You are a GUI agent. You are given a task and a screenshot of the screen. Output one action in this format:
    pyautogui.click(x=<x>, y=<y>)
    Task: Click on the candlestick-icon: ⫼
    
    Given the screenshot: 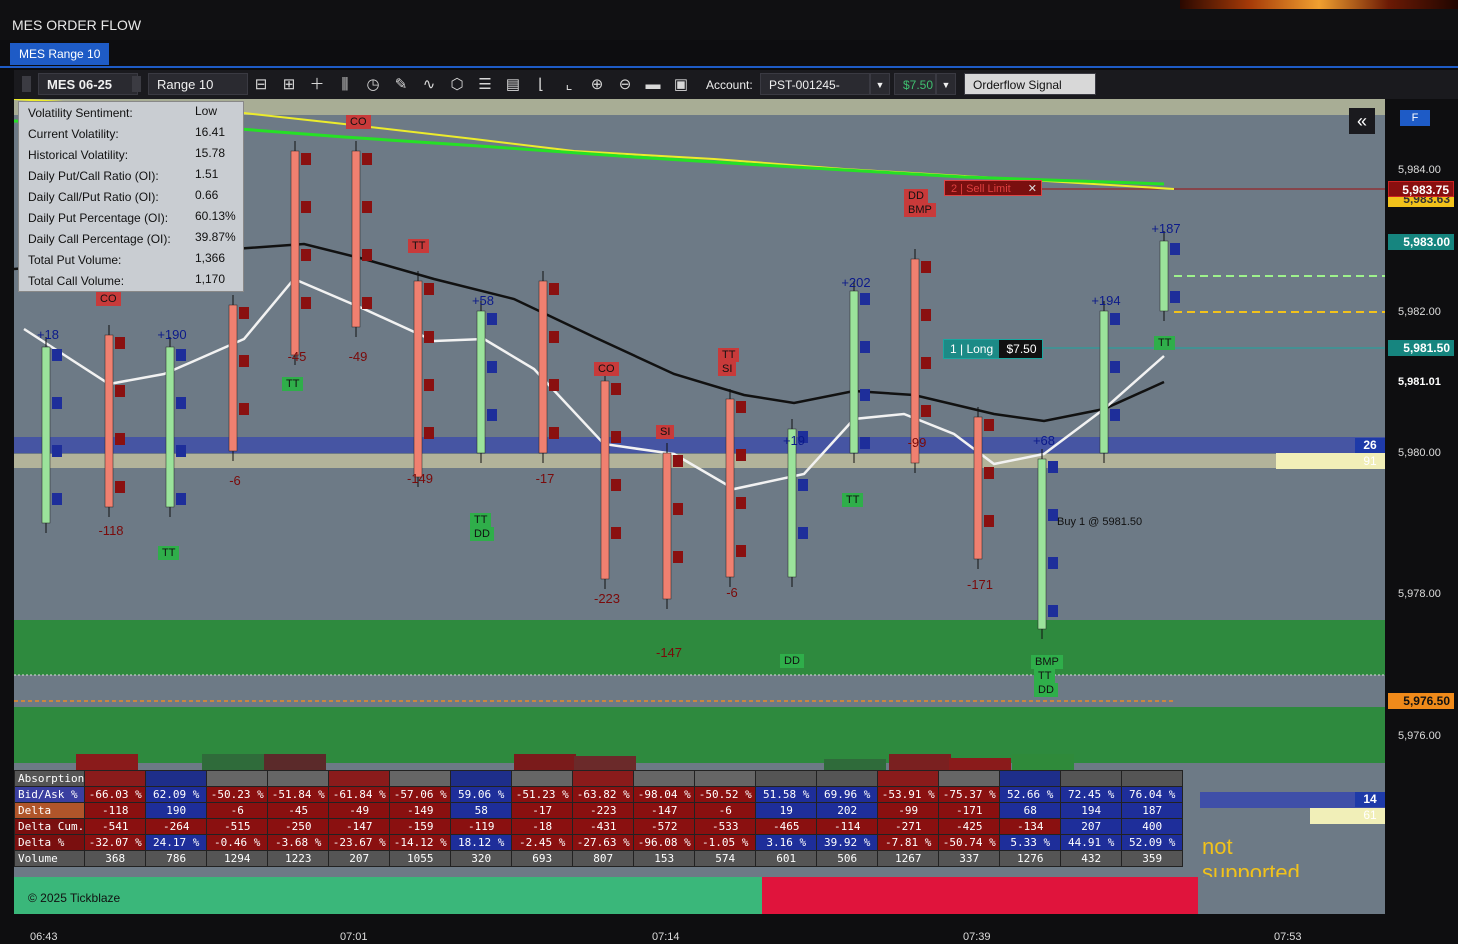 What is the action you would take?
    pyautogui.click(x=345, y=85)
    